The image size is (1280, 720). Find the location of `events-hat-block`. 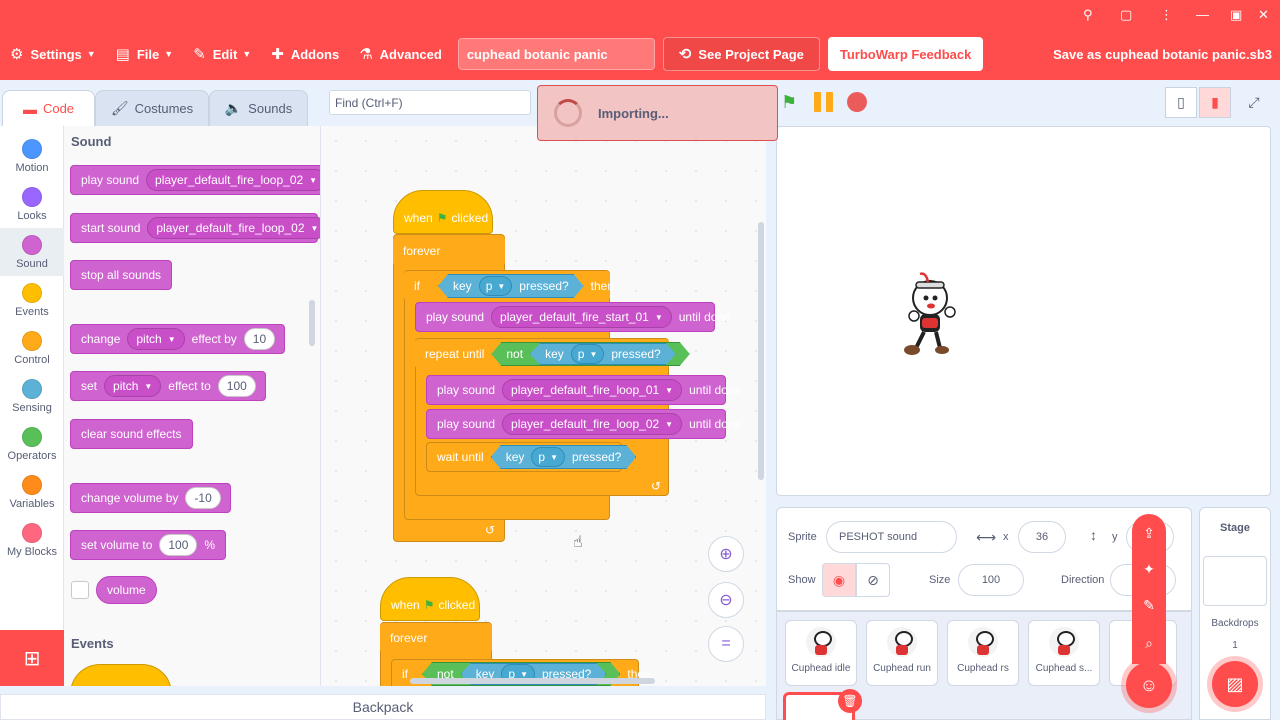

events-hat-block is located at coordinates (121, 675).